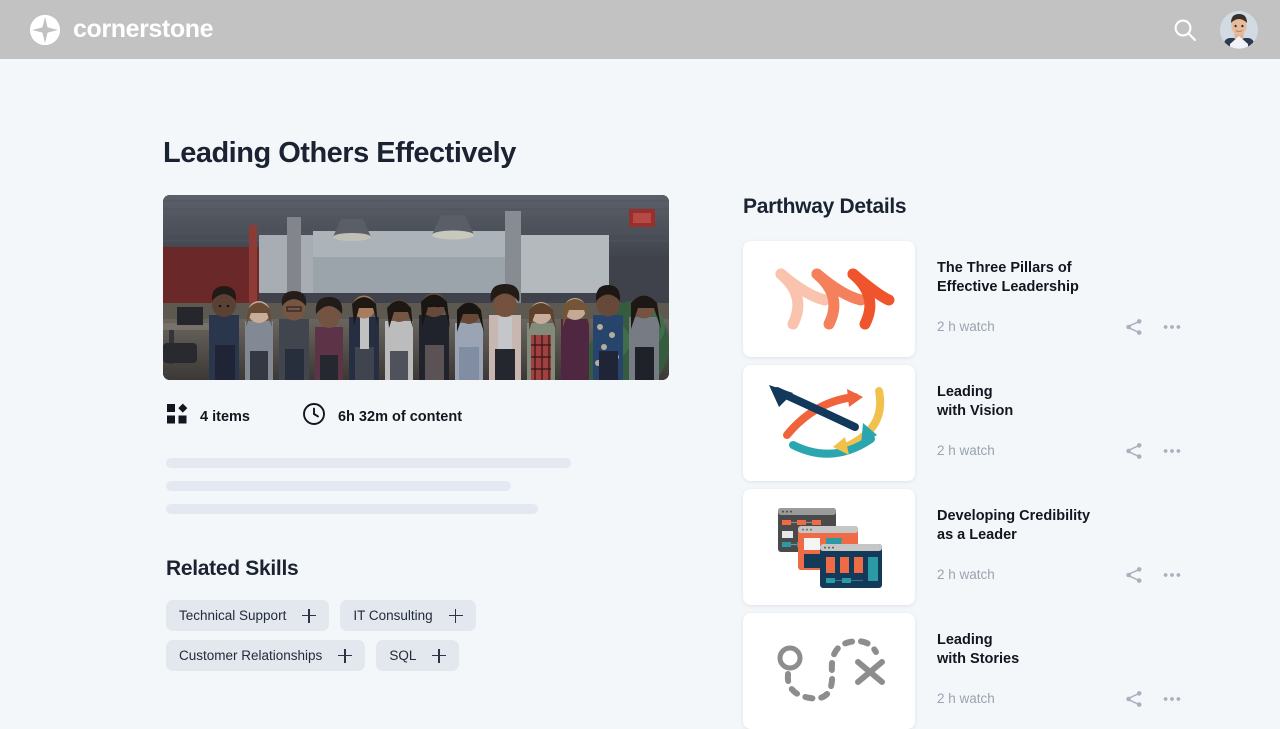  I want to click on skill-chip-row: Technical Support IT Consulting, so click(417, 615).